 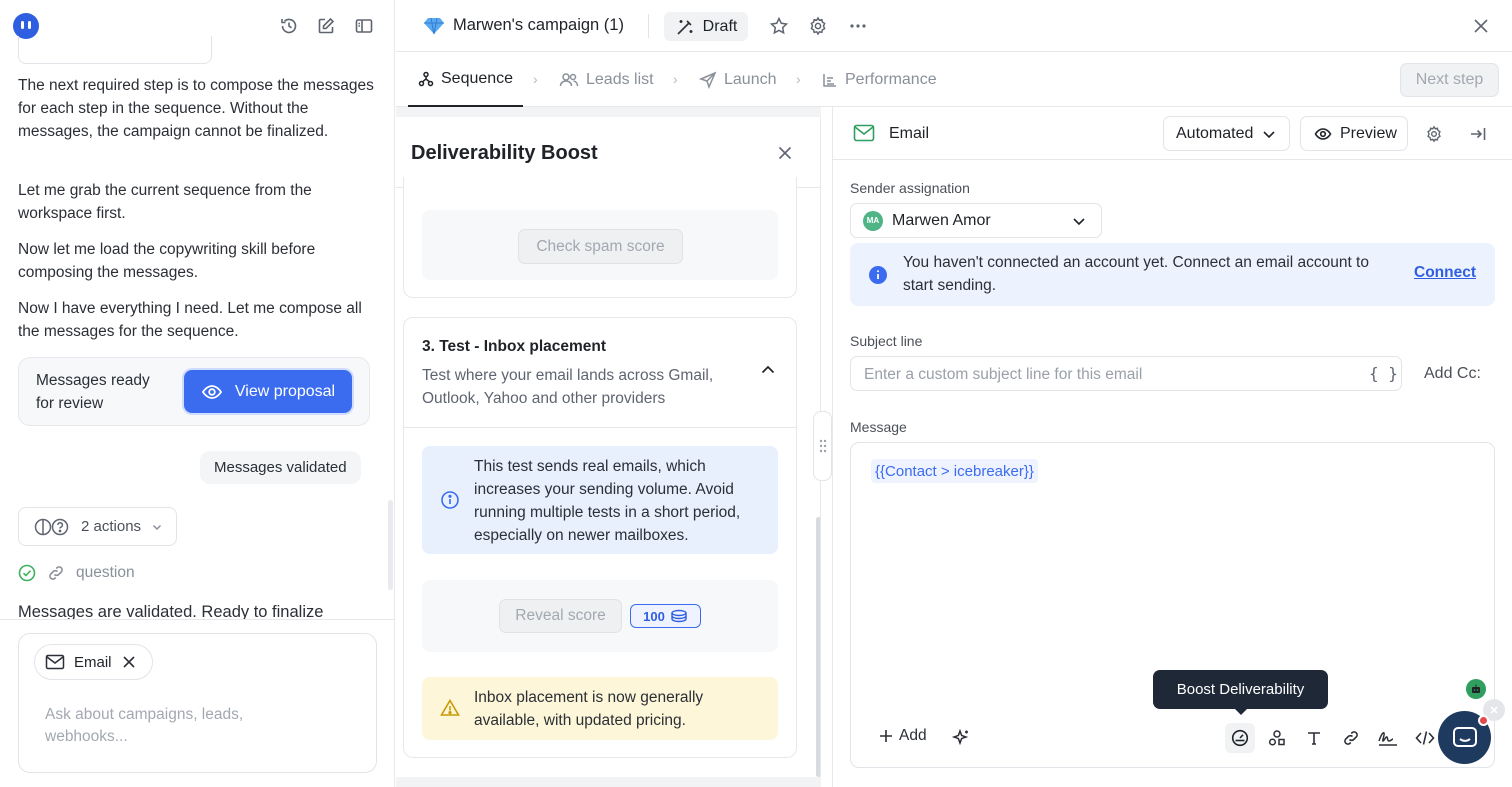 What do you see at coordinates (720, 26) in the screenshot?
I see `status-label: Draft` at bounding box center [720, 26].